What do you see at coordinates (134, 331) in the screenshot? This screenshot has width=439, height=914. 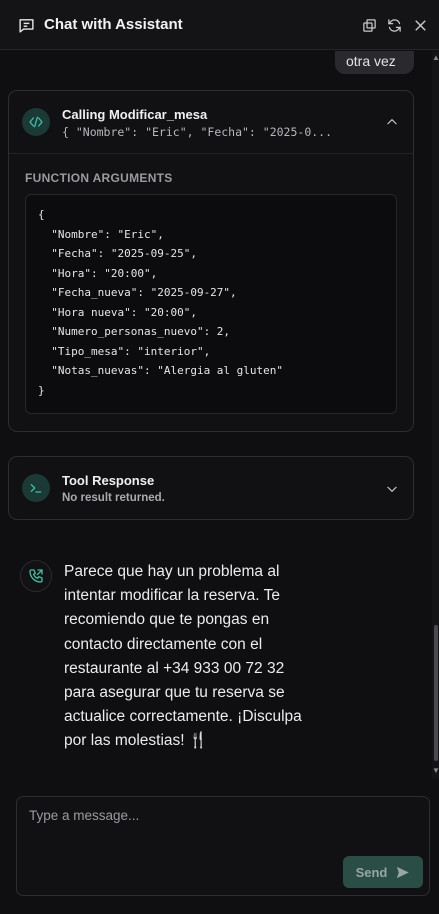 I see `code-line: "Numero_personas_nuevo": 2,` at bounding box center [134, 331].